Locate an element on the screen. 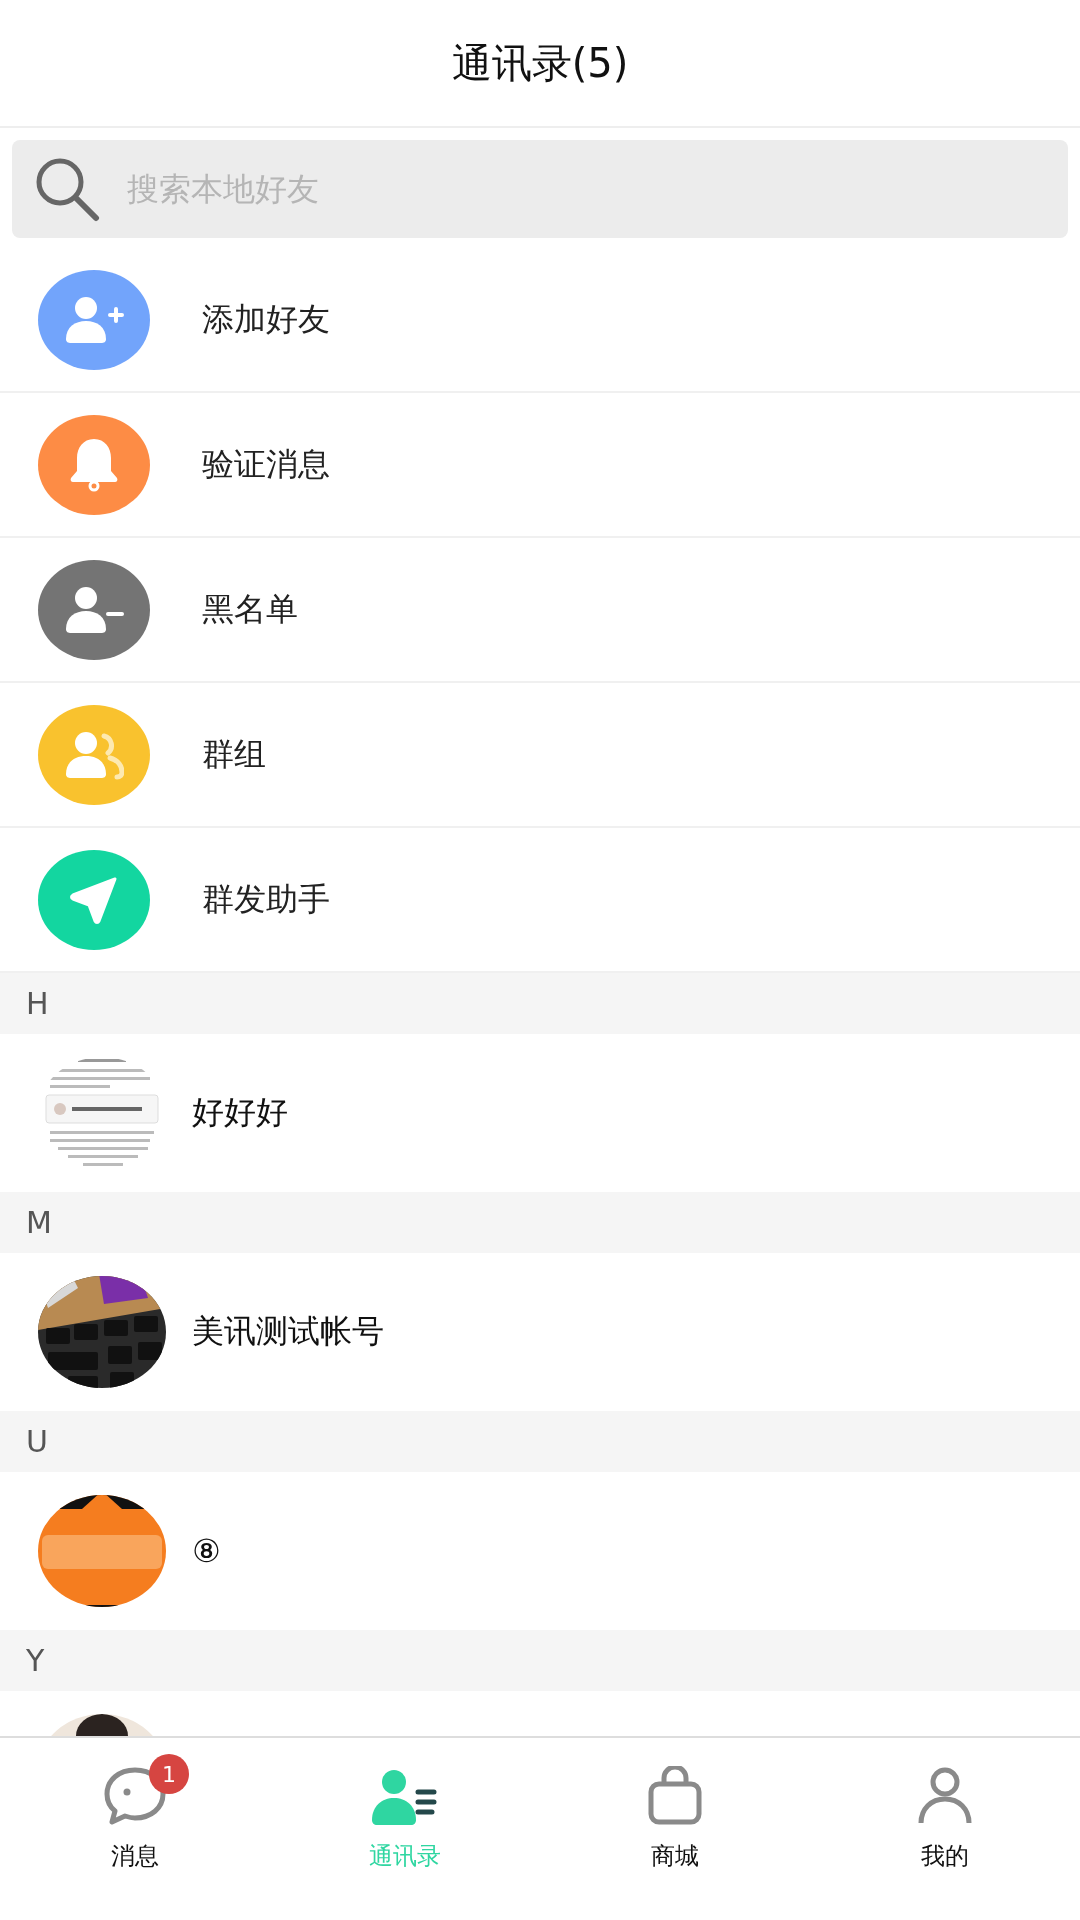 This screenshot has width=1080, height=1920. remove-person-icon is located at coordinates (94, 609).